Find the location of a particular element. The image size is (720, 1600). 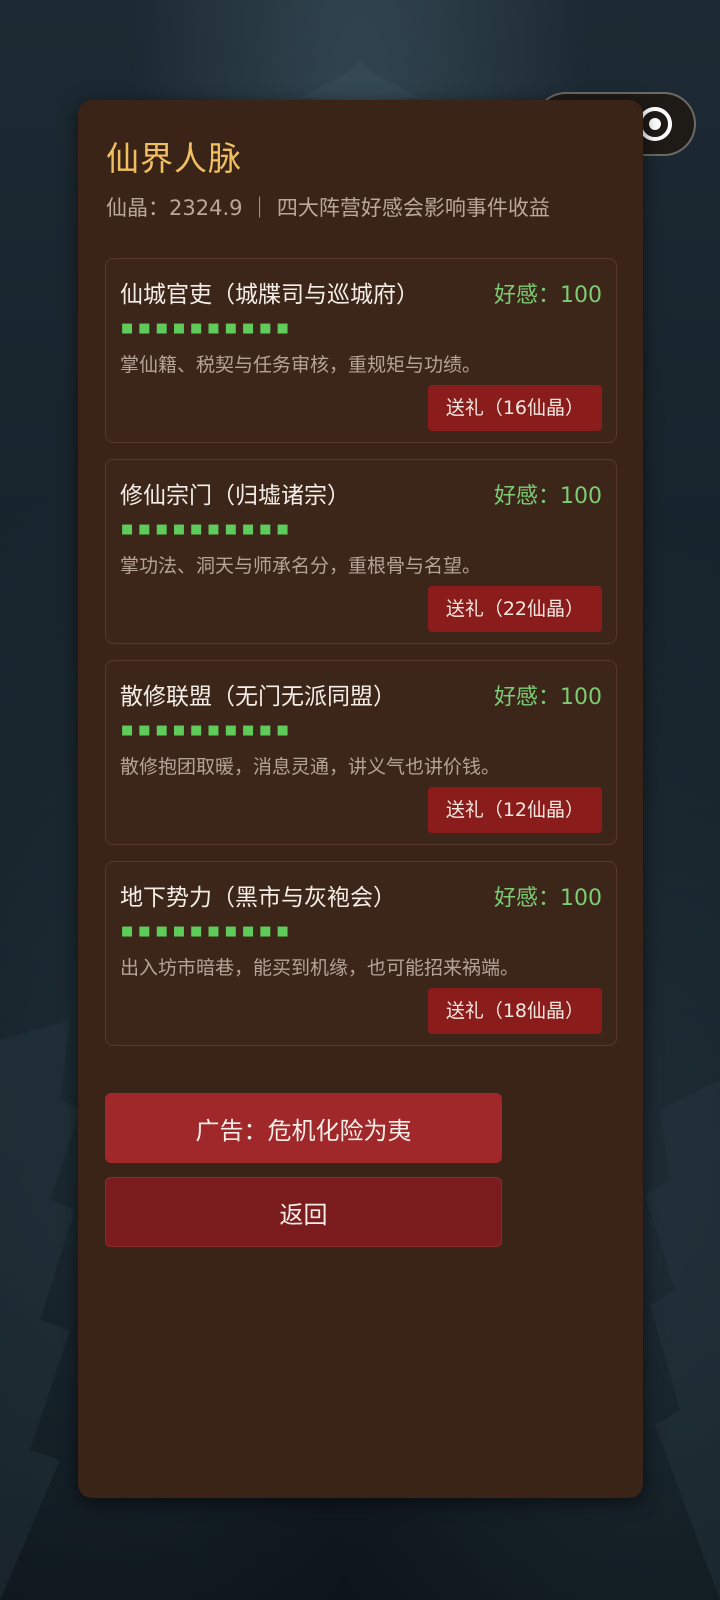

back-button: 返回 is located at coordinates (303, 1212).